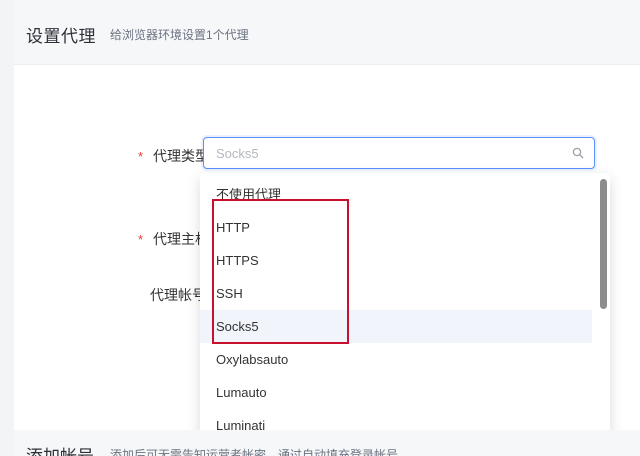  Describe the element at coordinates (327, 32) in the screenshot. I see `proxy-section-header: 设置代理 给浏览器环境设置1个代理` at that location.